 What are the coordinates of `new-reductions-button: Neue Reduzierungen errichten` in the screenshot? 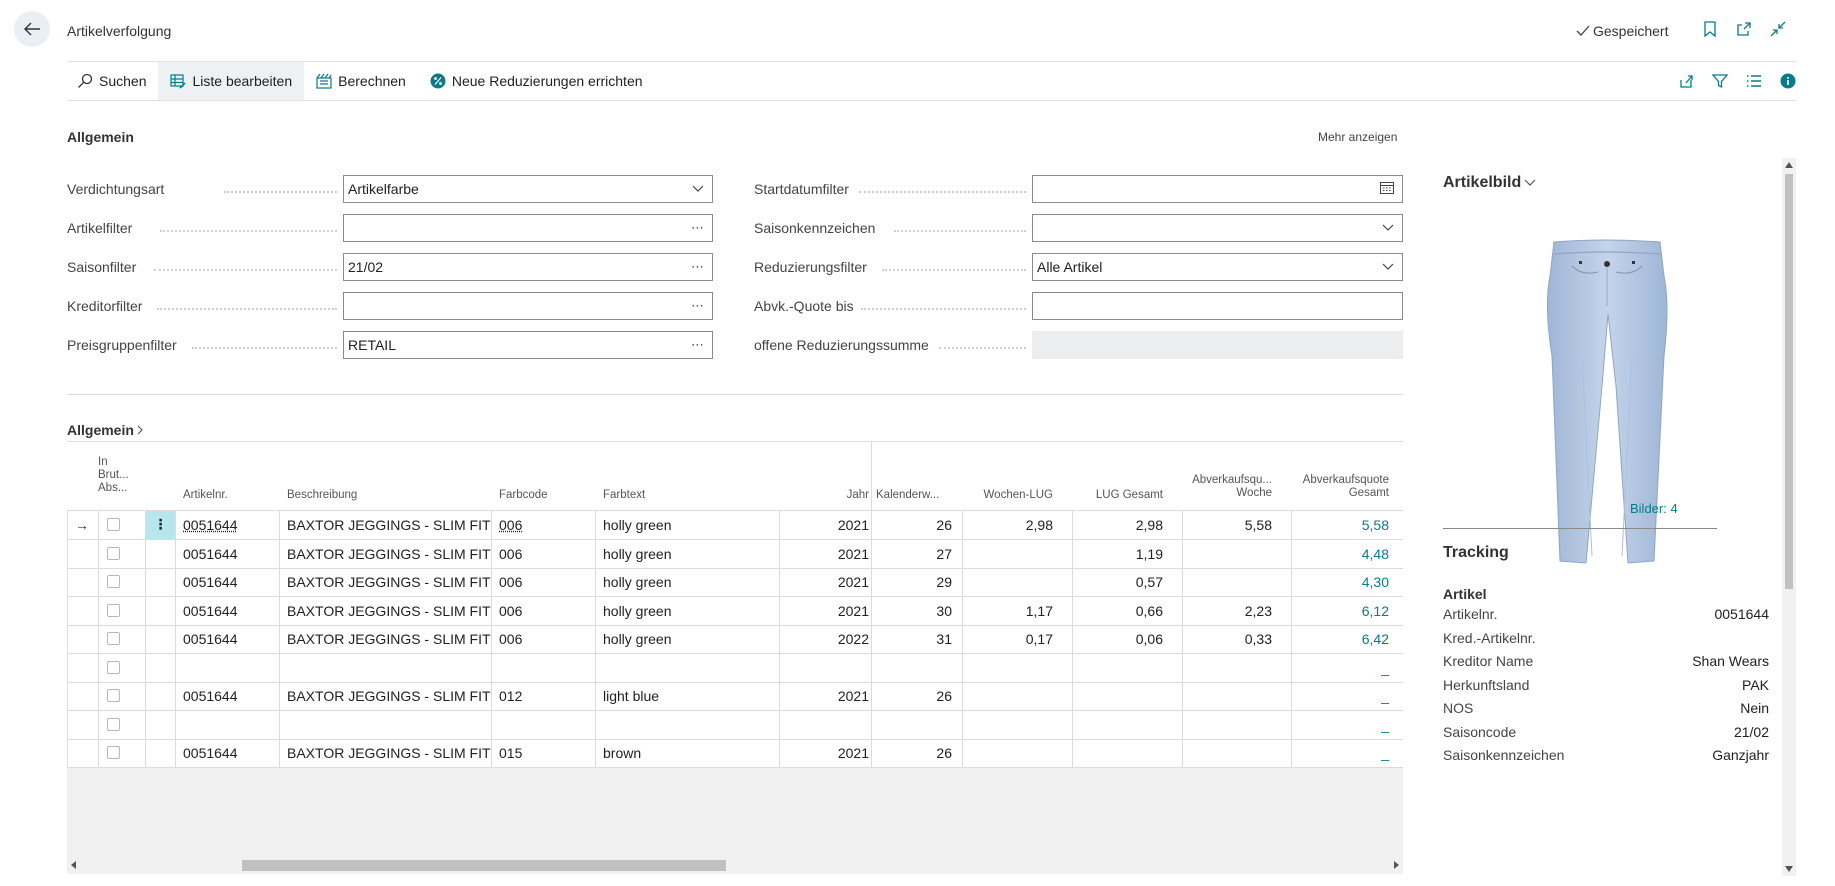 It's located at (536, 81).